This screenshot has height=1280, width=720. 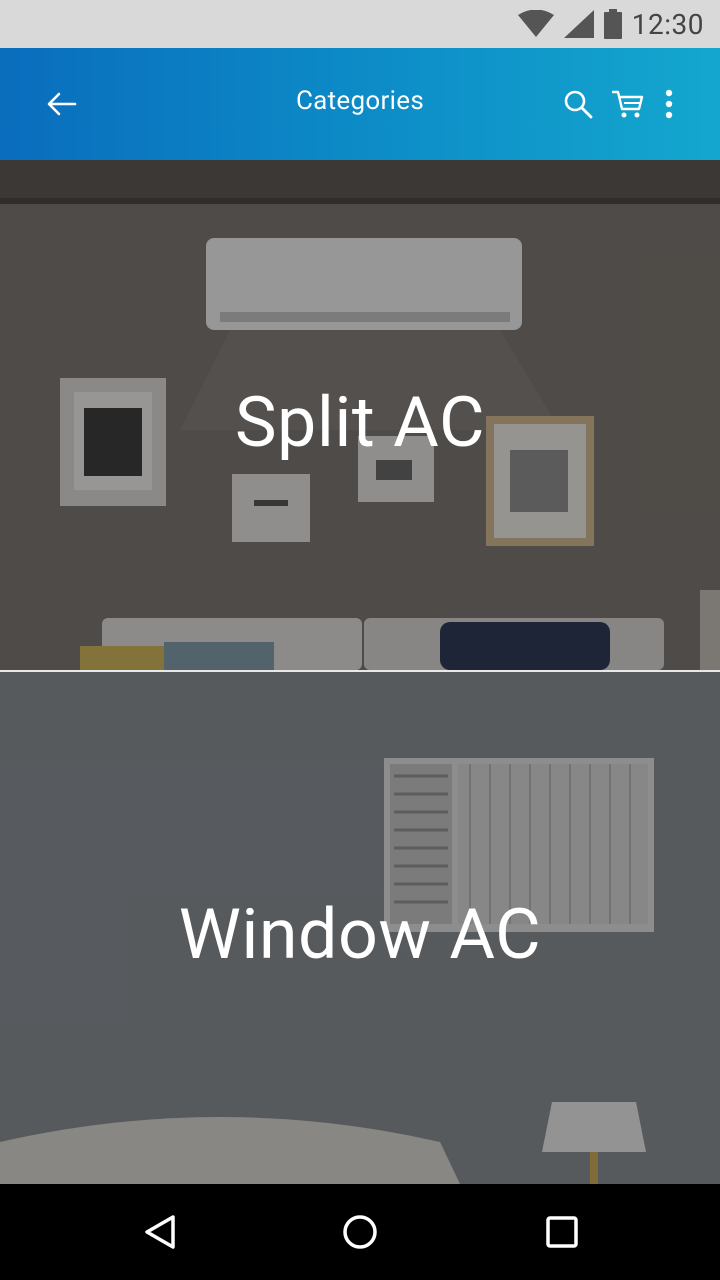 I want to click on back-triangle-icon, so click(x=160, y=1232).